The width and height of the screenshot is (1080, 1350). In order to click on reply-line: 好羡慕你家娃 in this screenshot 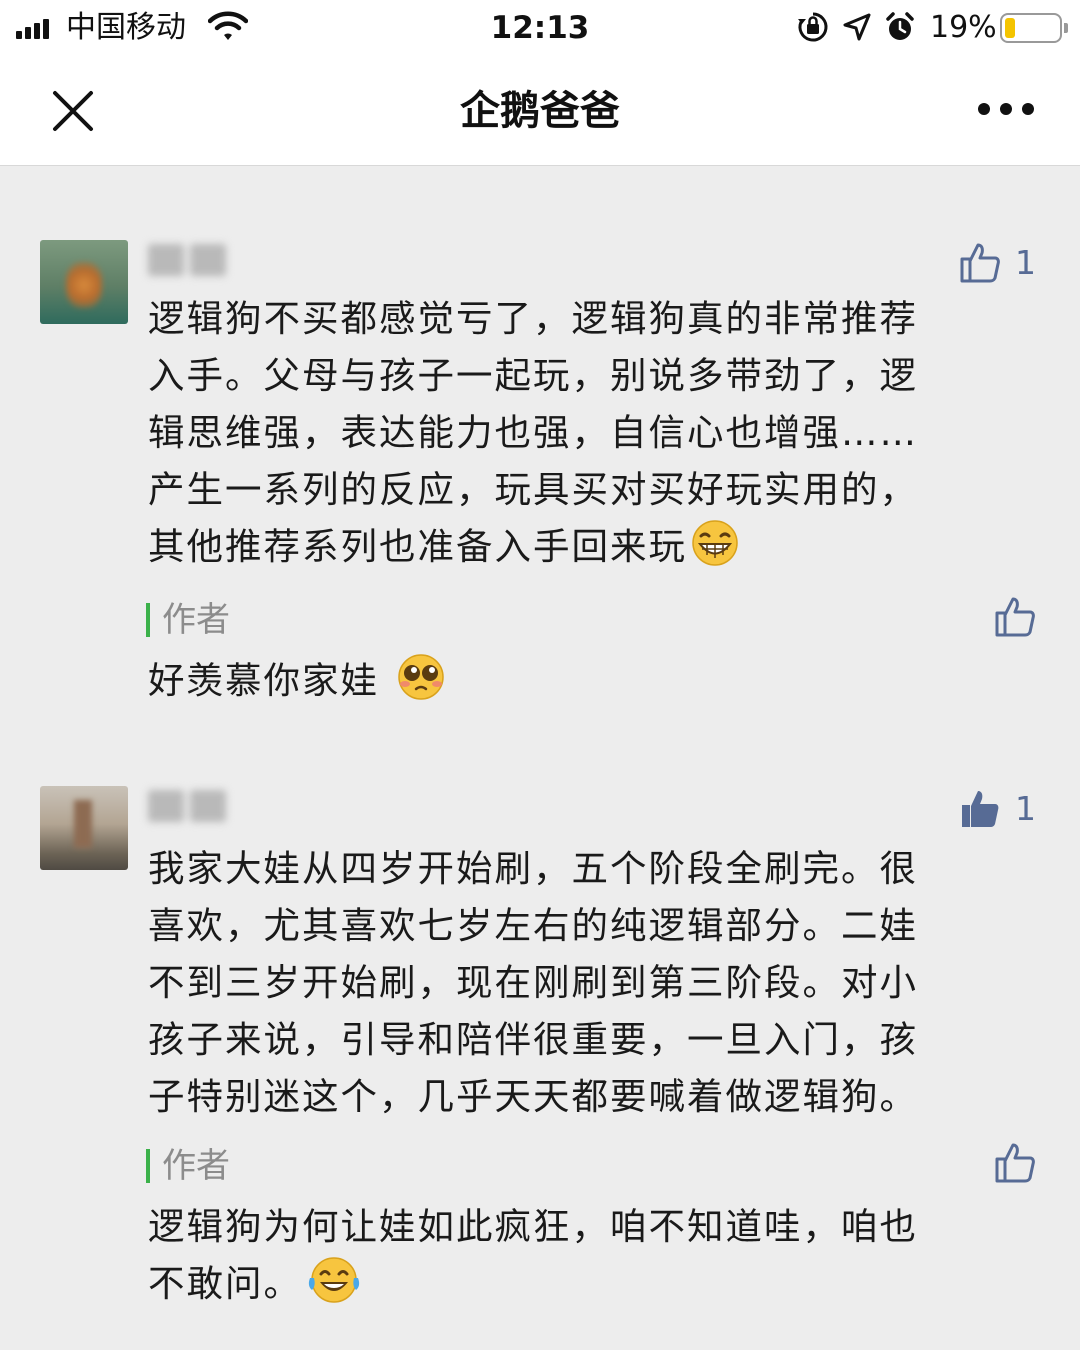, I will do `click(588, 680)`.